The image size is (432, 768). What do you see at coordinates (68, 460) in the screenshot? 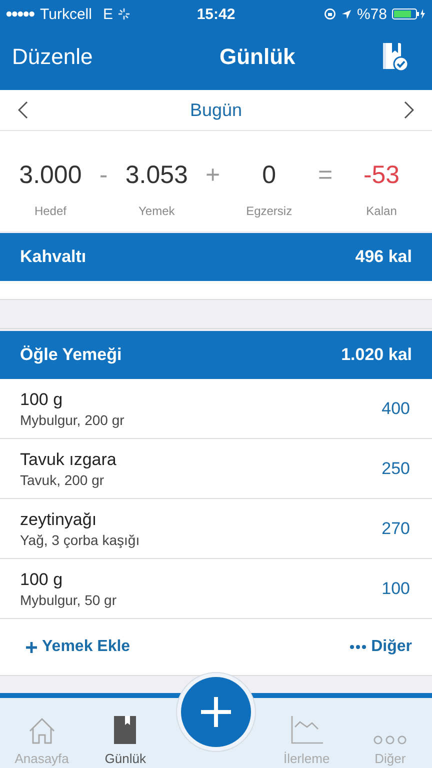
I see `food-name: Tavuk ızgara` at bounding box center [68, 460].